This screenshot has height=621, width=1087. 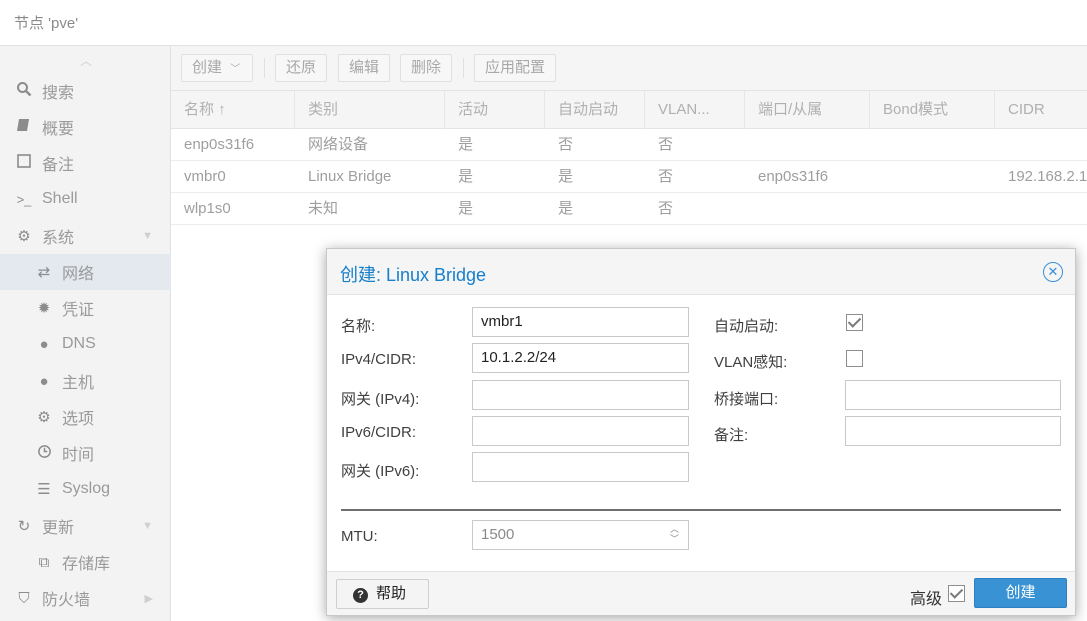 I want to click on sidebar-item-label: 防火墙, so click(x=66, y=600).